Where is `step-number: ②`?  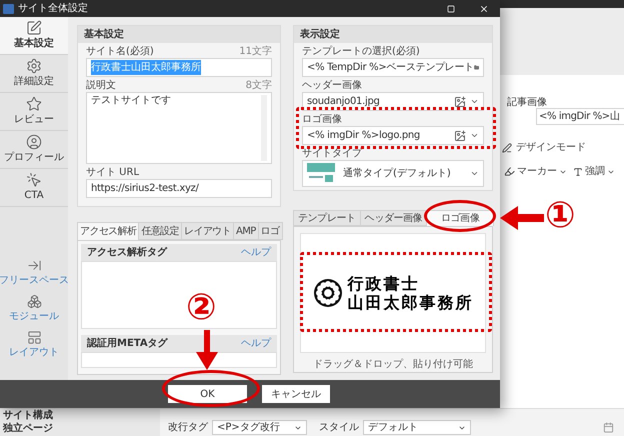
step-number: ② is located at coordinates (201, 308).